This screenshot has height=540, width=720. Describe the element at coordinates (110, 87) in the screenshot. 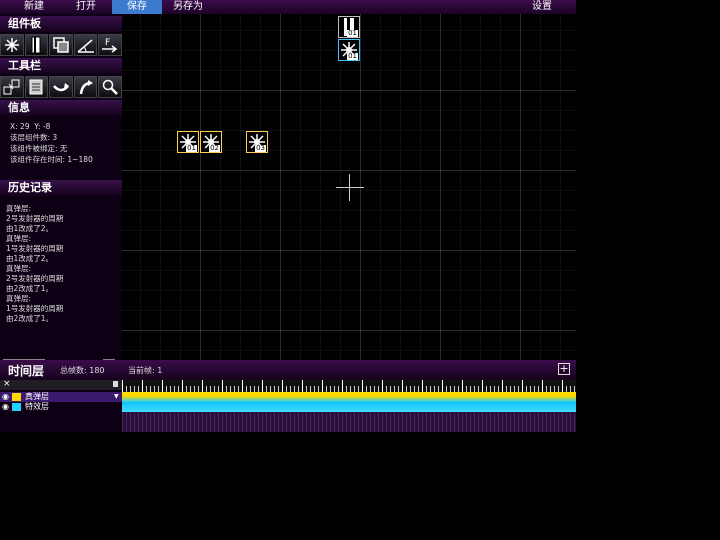

I see `zoom-icon` at that location.